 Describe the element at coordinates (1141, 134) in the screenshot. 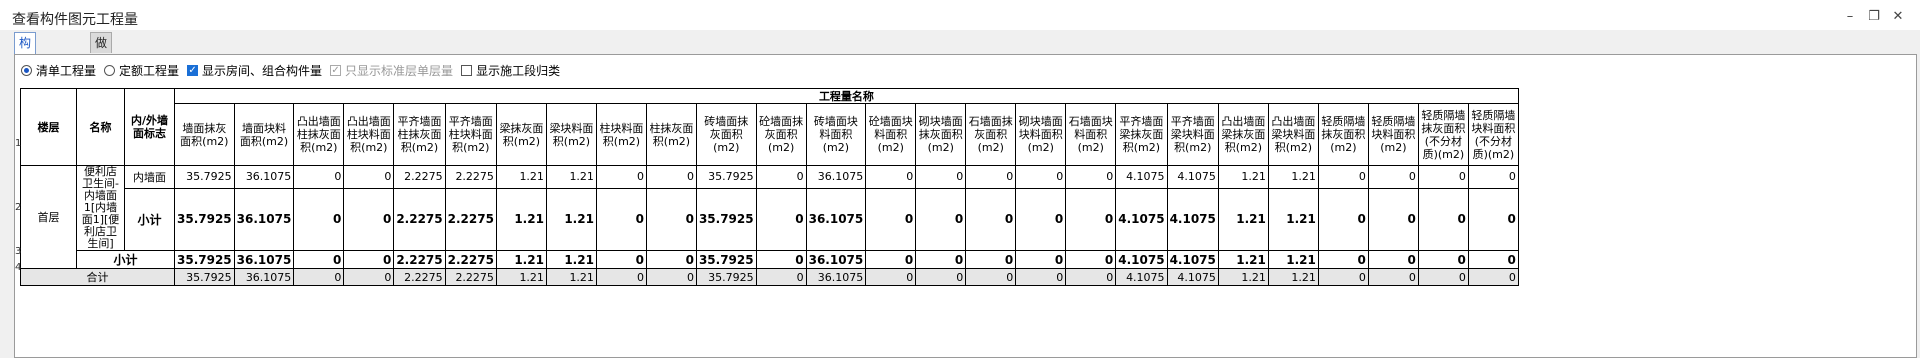

I see `column-header: 平齐墙面梁抹灰面积(m2)` at that location.